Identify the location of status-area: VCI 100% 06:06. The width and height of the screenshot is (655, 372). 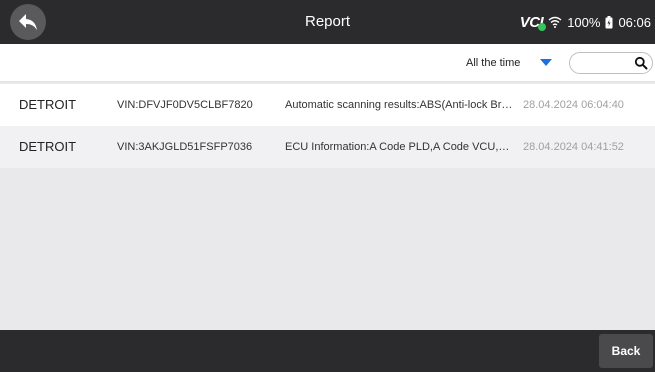
(585, 22).